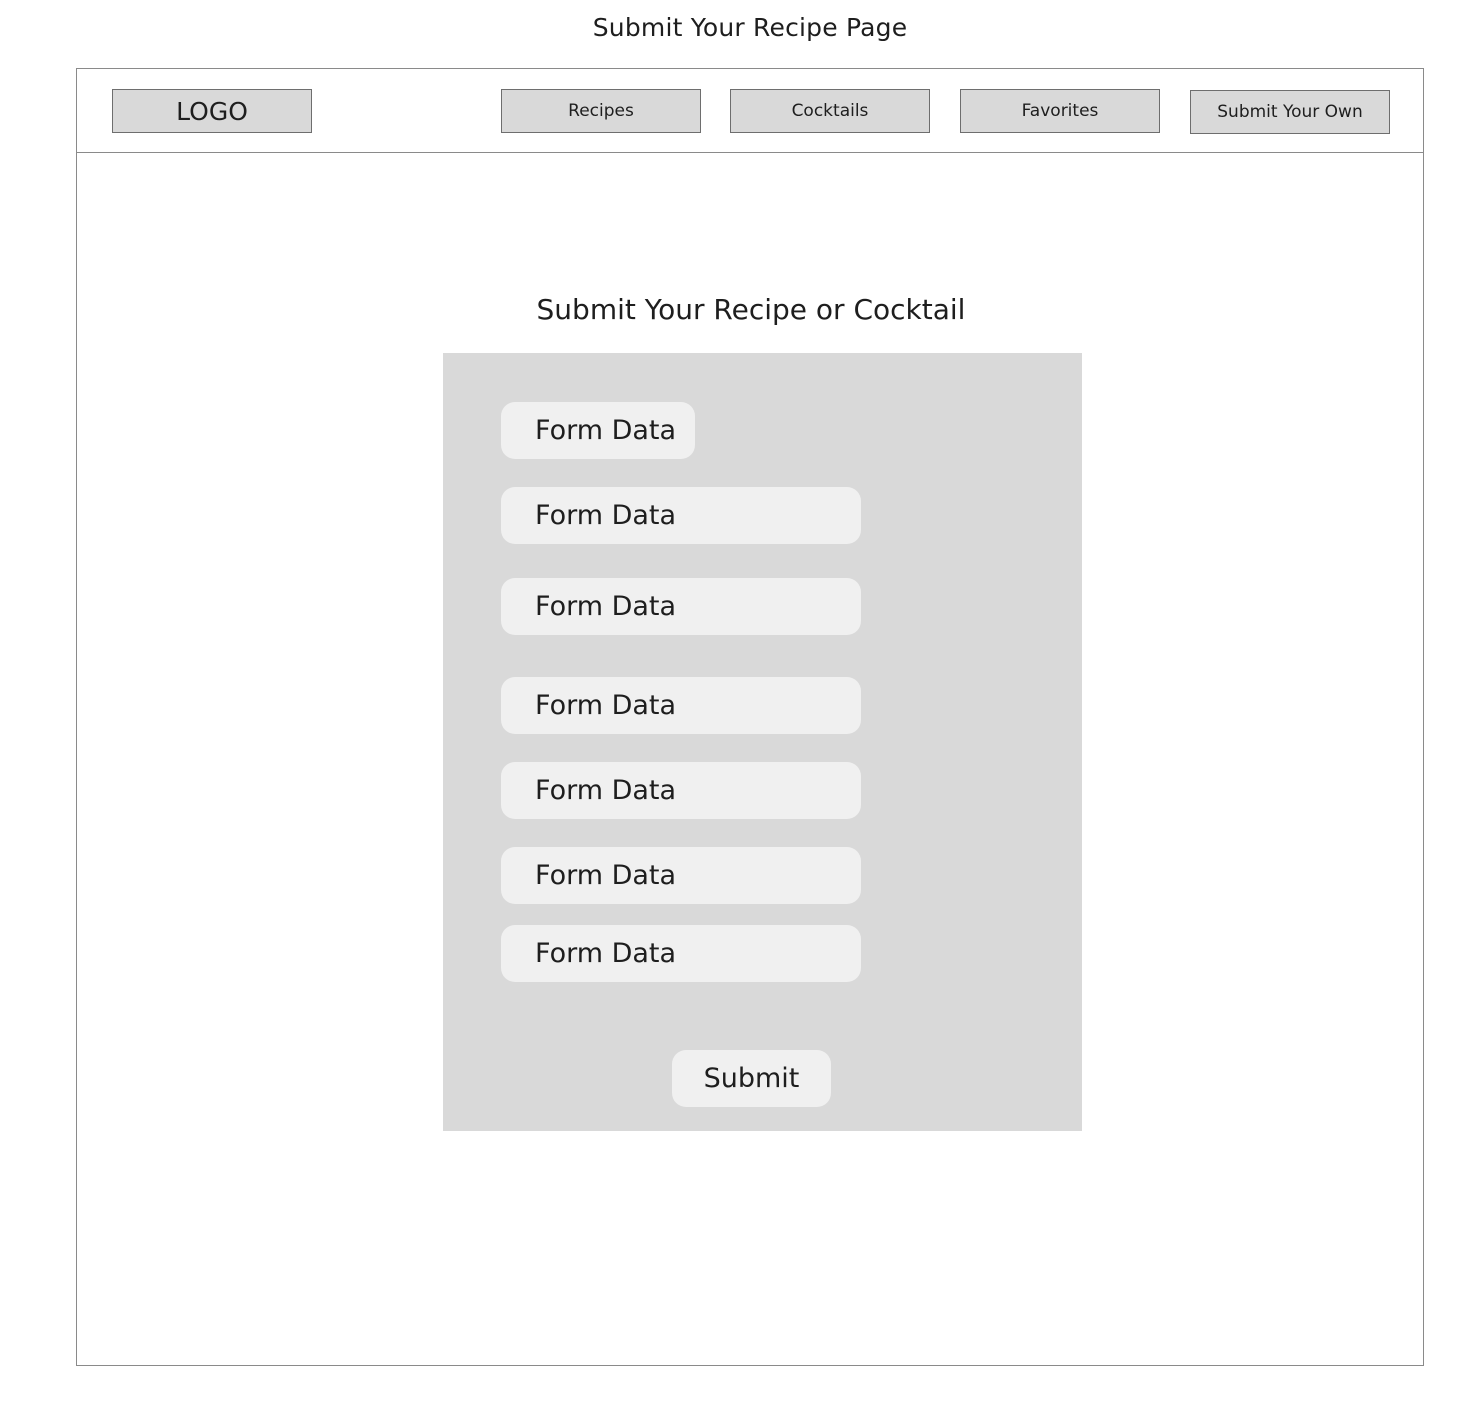 The image size is (1462, 1403). Describe the element at coordinates (1060, 111) in the screenshot. I see `nav-favorites-button: Favorites` at that location.